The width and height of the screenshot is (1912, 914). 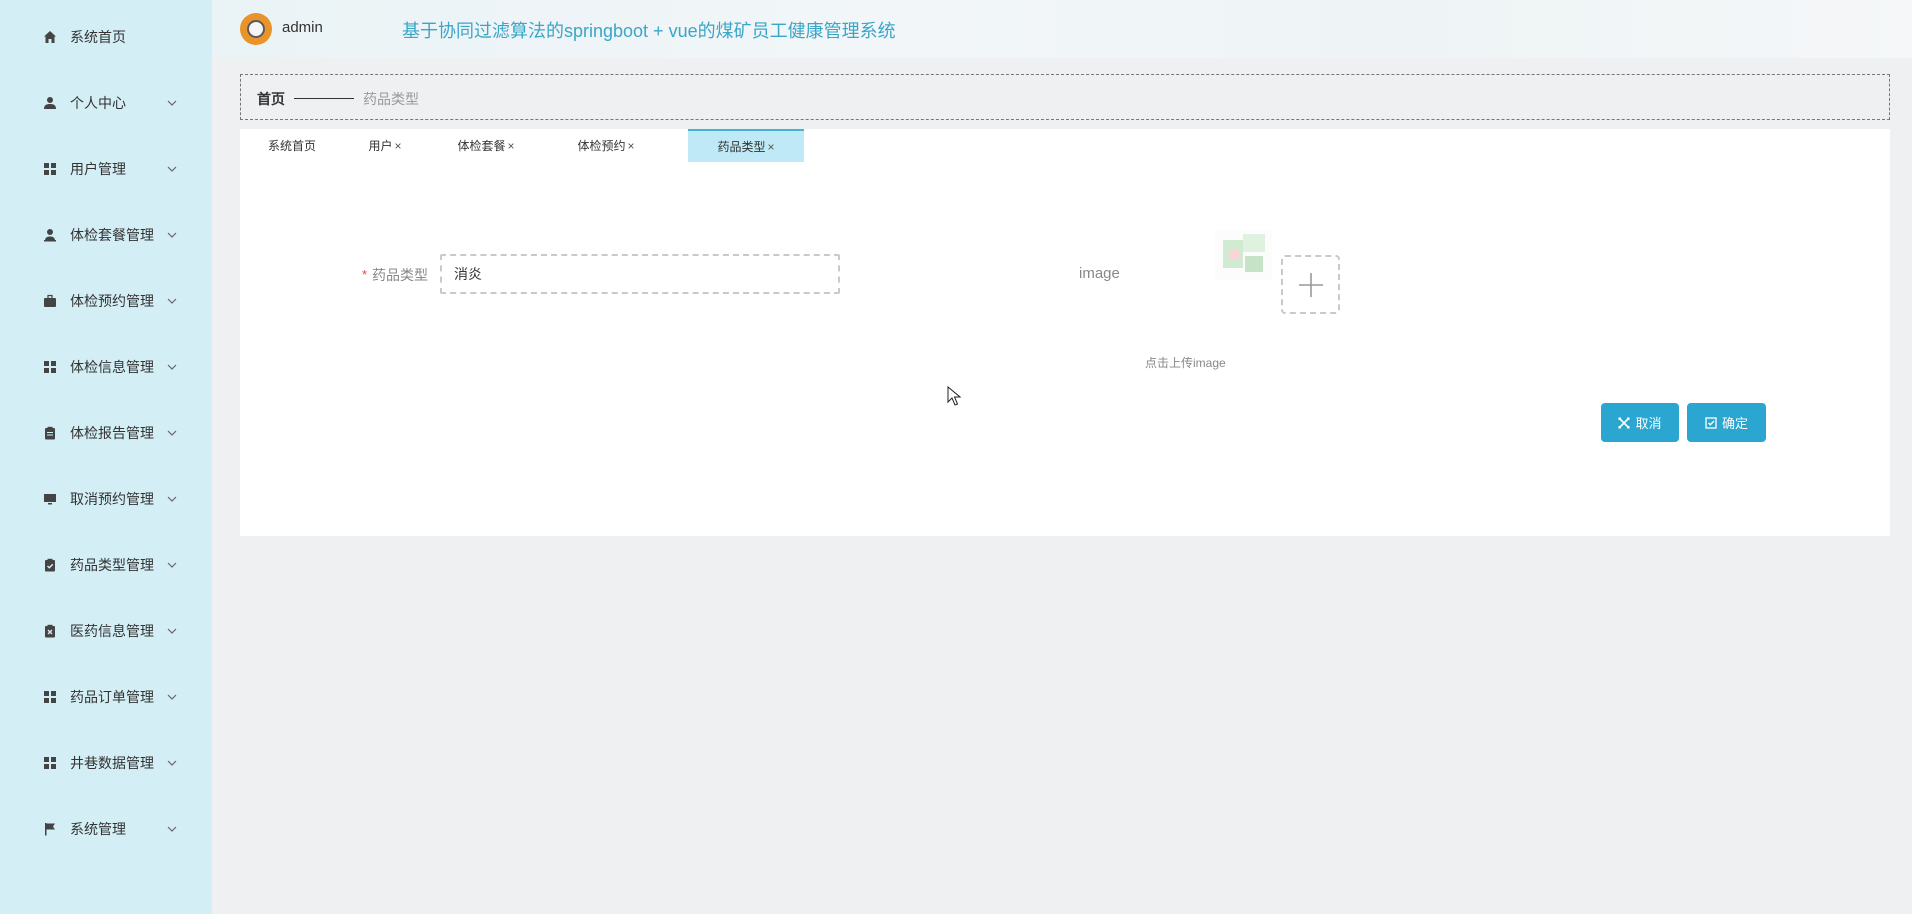 I want to click on flag-icon, so click(x=50, y=829).